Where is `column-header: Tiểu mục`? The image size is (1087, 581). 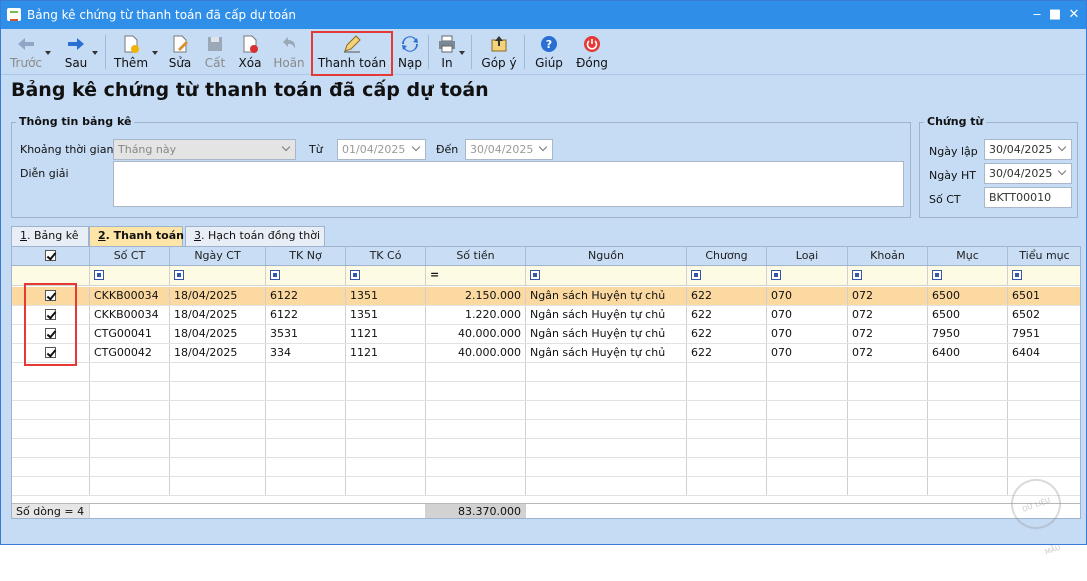 column-header: Tiểu mục is located at coordinates (1044, 256).